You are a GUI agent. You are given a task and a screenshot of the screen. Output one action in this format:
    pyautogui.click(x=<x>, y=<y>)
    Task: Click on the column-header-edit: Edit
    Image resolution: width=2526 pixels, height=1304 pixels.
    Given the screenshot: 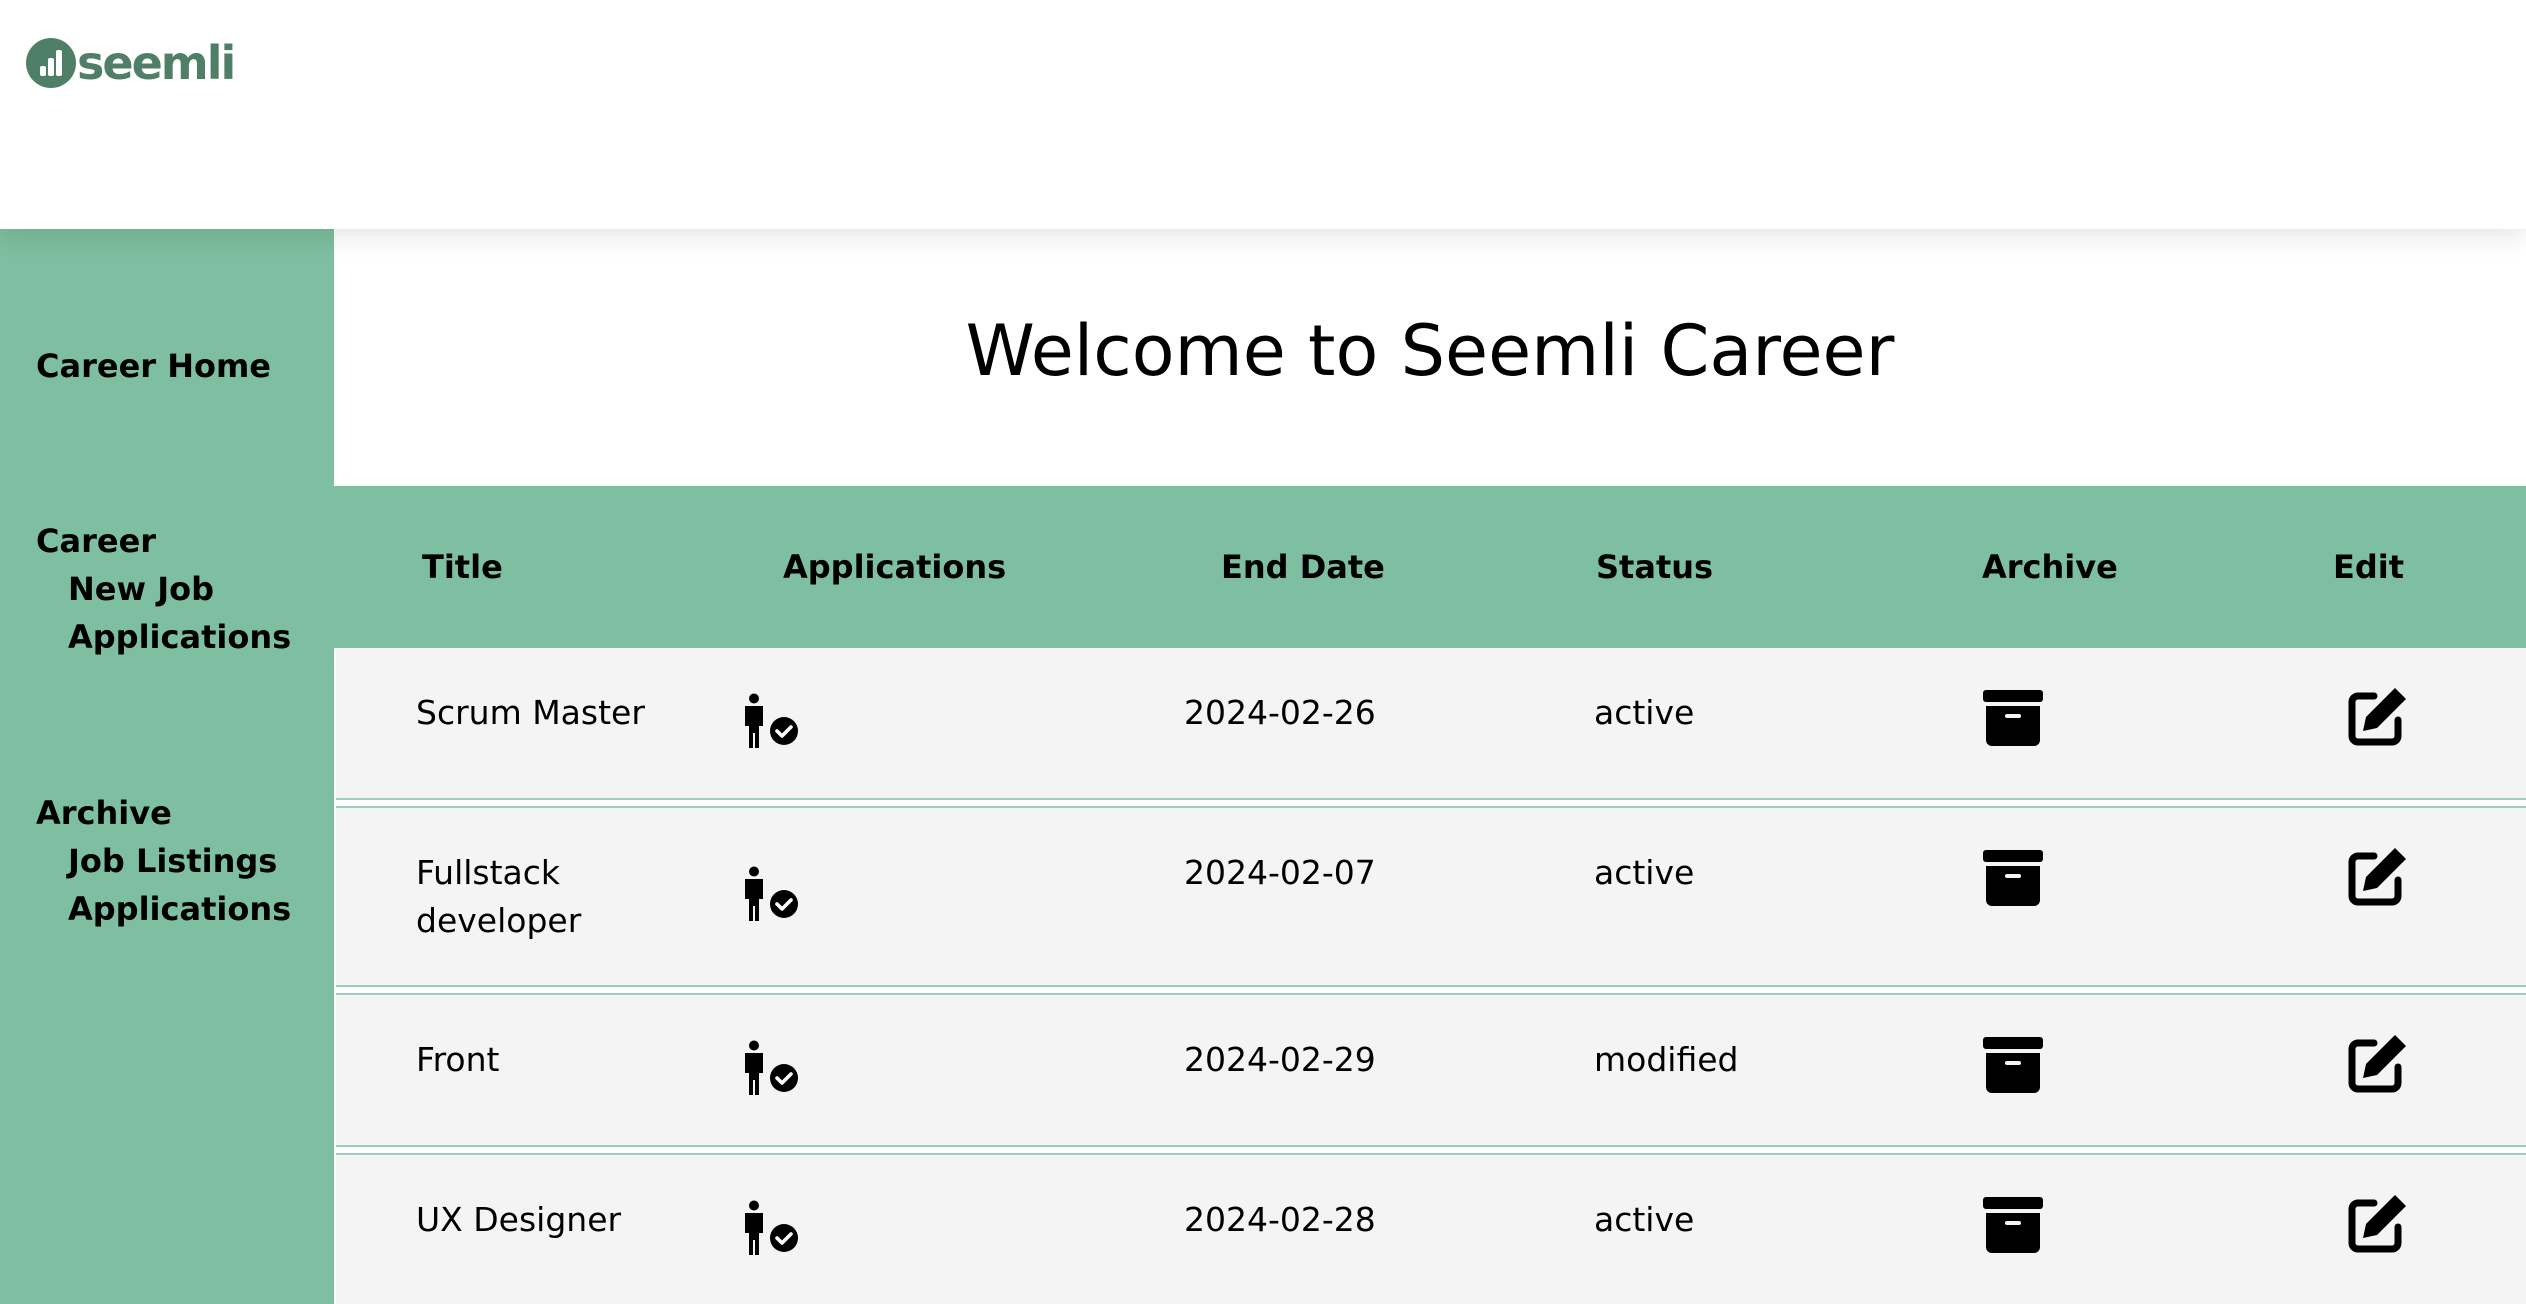 What is the action you would take?
    pyautogui.click(x=2369, y=567)
    